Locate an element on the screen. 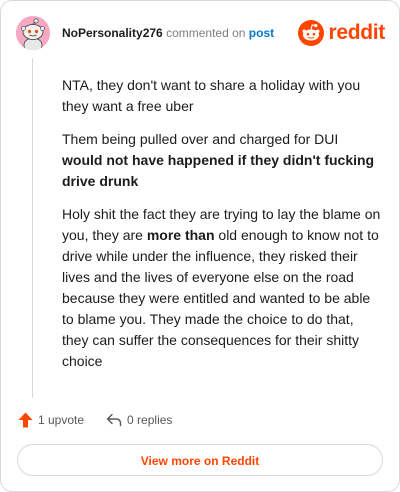 The image size is (400, 492). post-link: post is located at coordinates (261, 33).